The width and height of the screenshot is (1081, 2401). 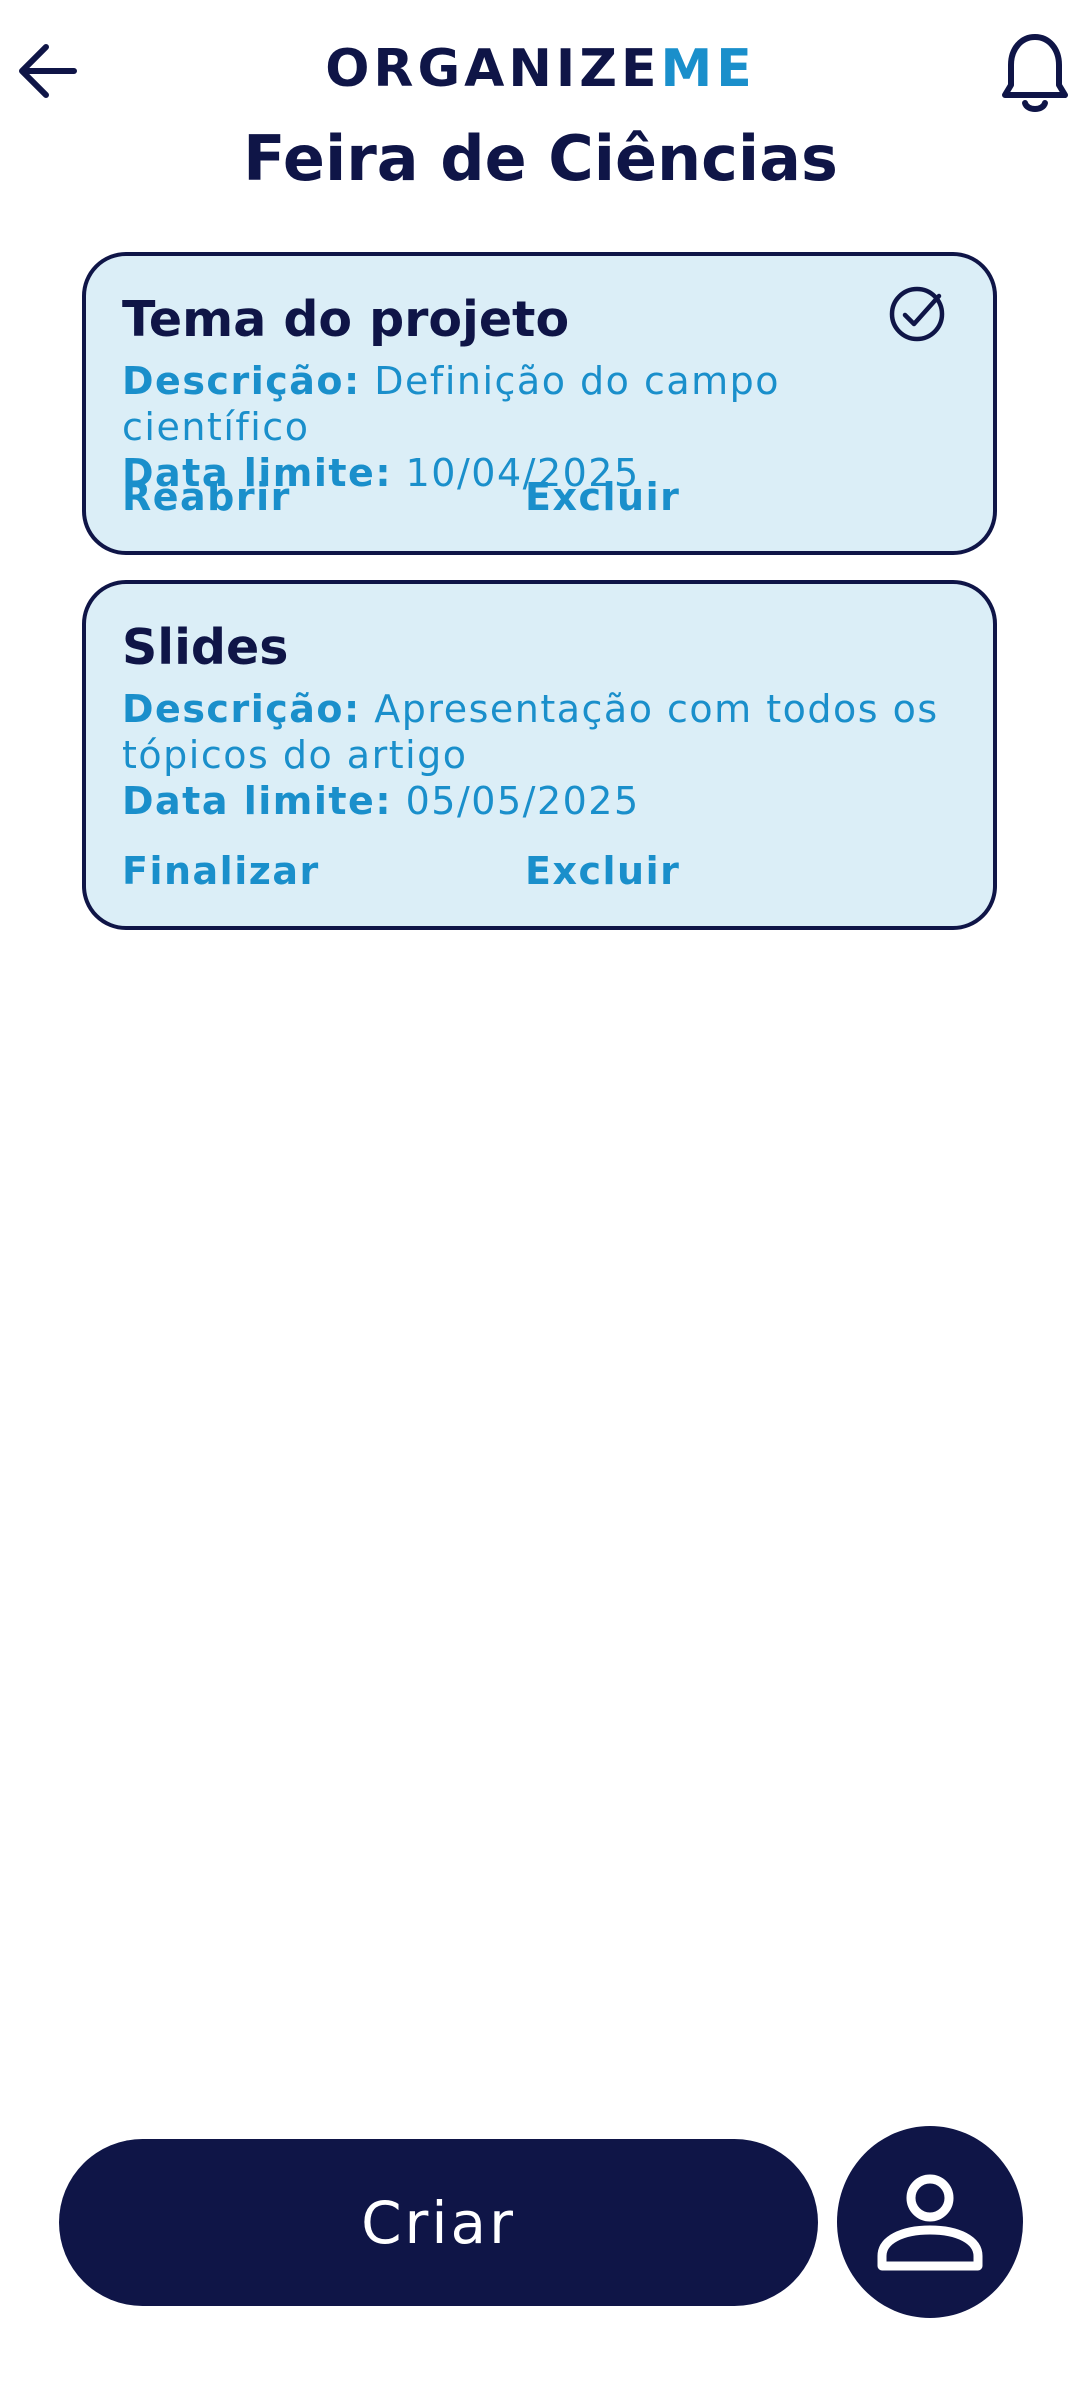 I want to click on task-description: Descrição: Definição do campo científico, so click(x=539, y=404).